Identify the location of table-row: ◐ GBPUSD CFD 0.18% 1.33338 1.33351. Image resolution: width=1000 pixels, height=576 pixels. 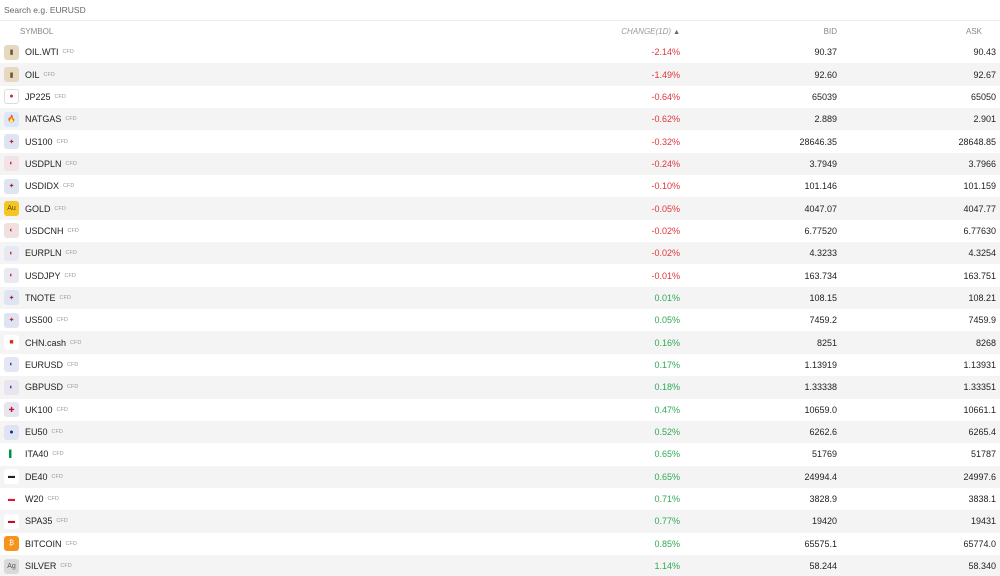
(500, 387).